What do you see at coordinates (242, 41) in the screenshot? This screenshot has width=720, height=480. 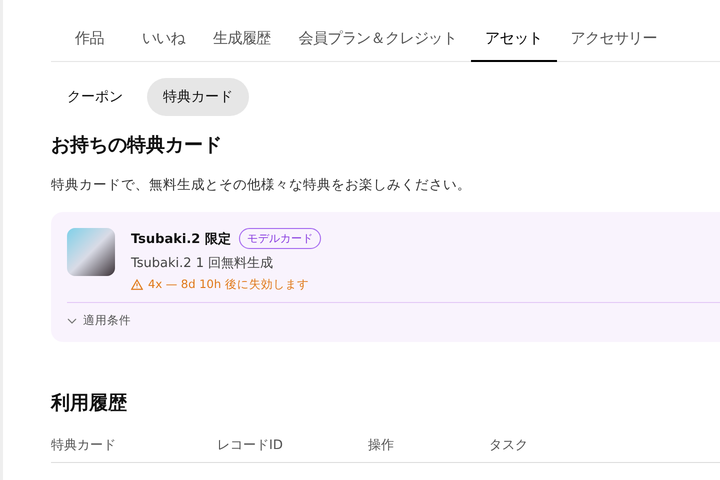 I see `nav-tab: 生成履歴` at bounding box center [242, 41].